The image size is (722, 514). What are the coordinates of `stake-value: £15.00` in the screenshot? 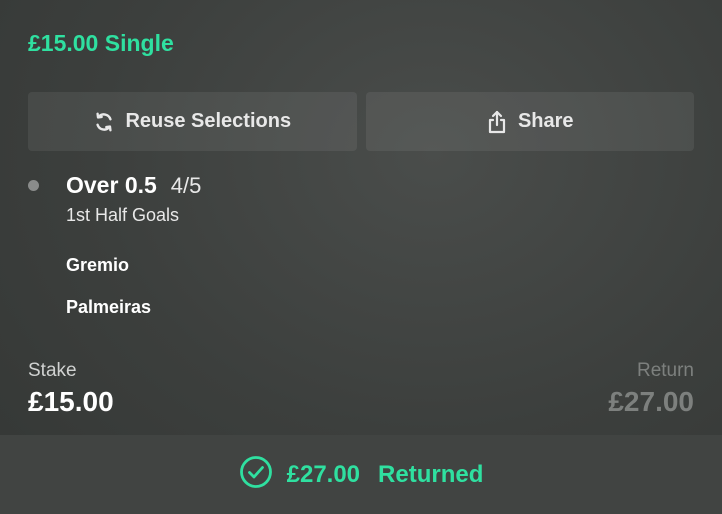 It's located at (71, 401).